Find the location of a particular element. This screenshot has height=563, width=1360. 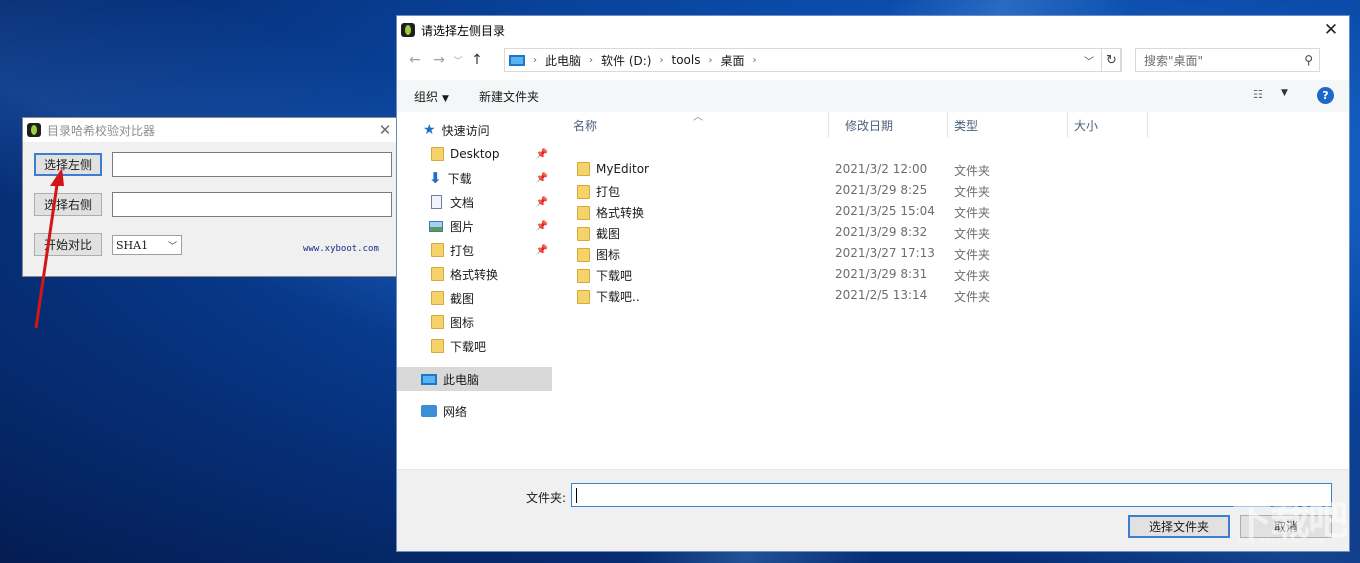

network-icon is located at coordinates (429, 411).